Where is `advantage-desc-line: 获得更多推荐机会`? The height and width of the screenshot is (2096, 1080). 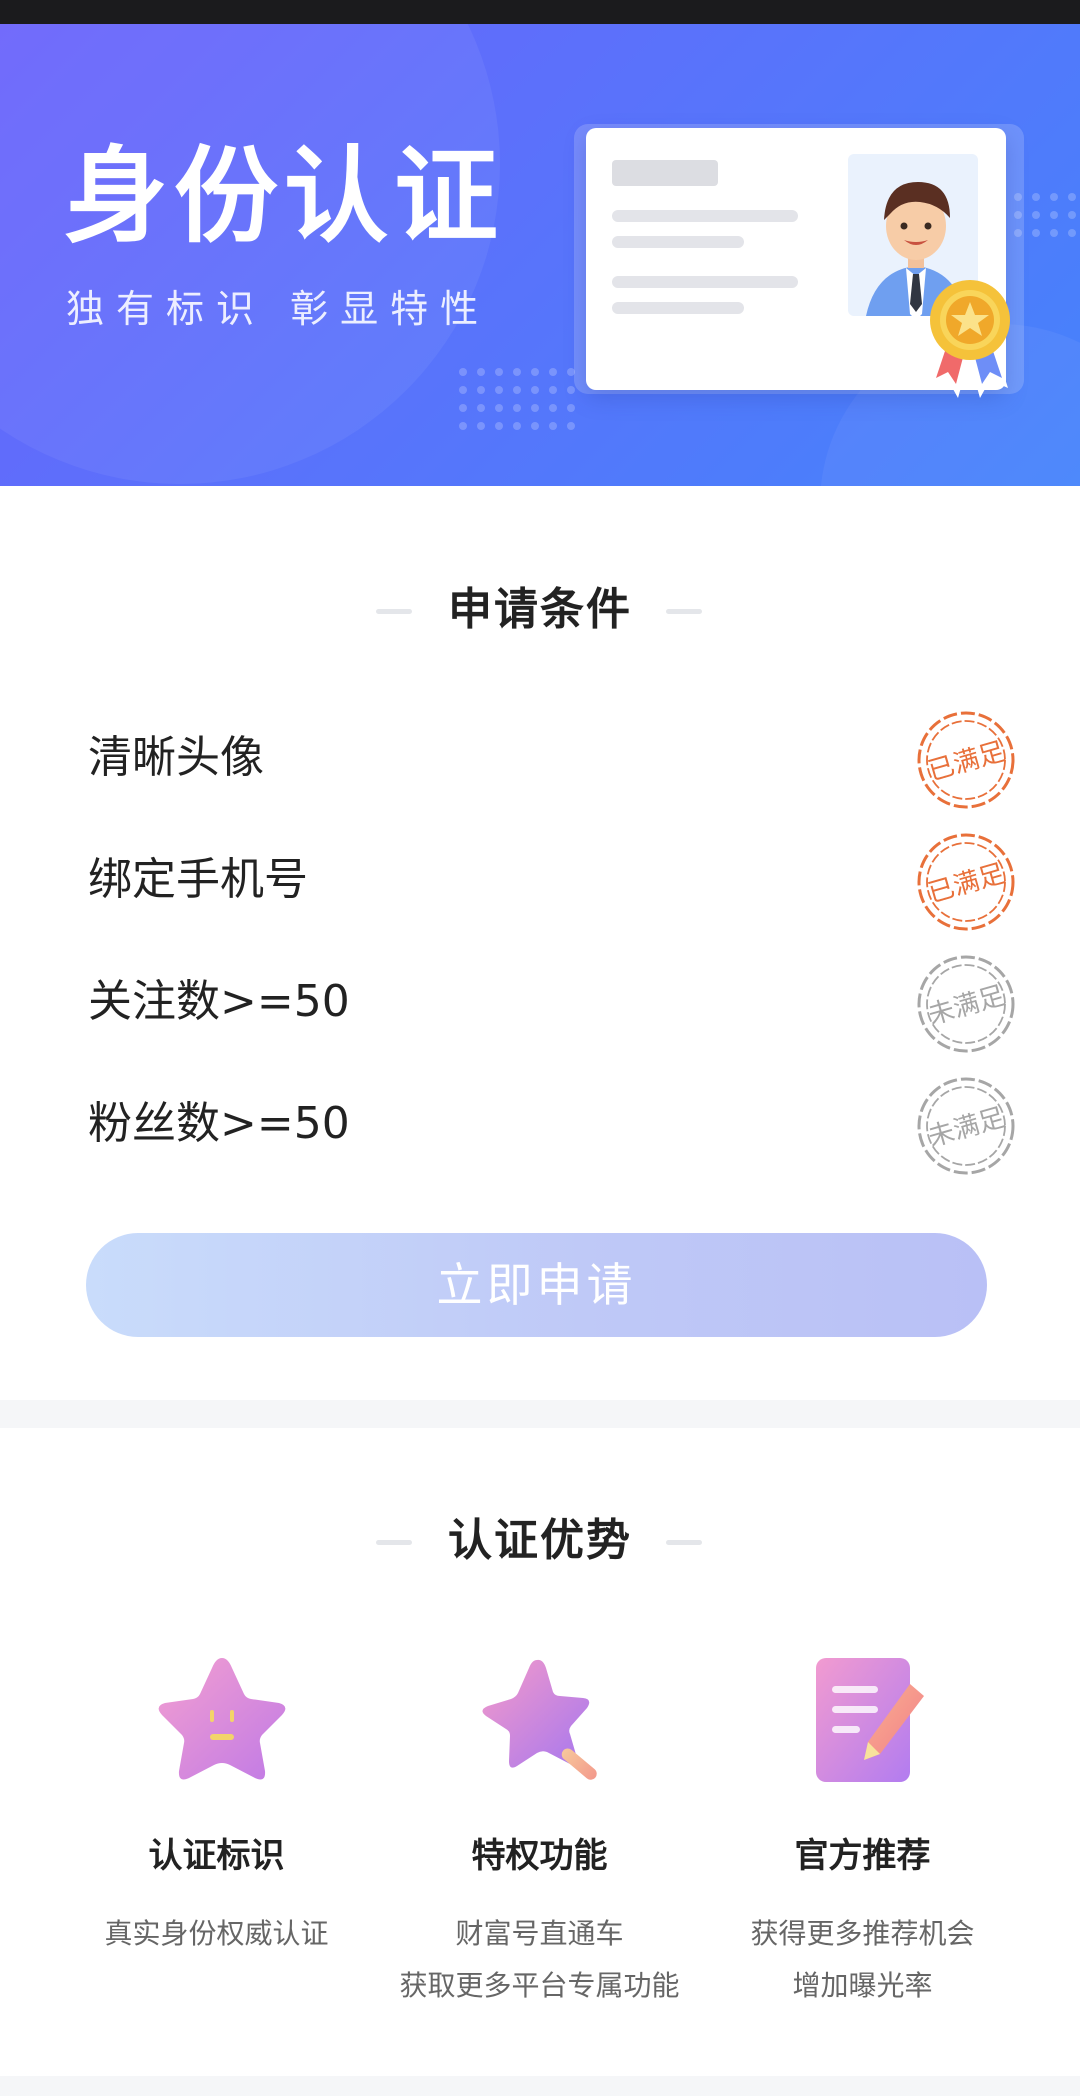 advantage-desc-line: 获得更多推荐机会 is located at coordinates (862, 1933).